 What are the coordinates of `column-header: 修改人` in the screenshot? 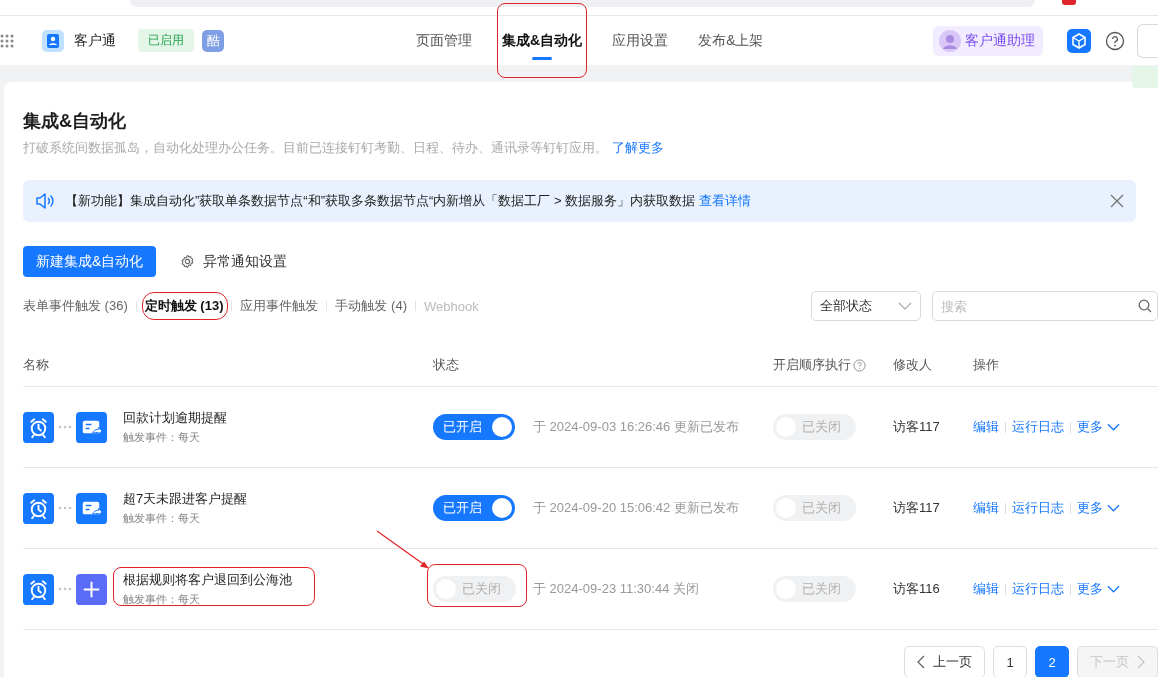 It's located at (912, 365).